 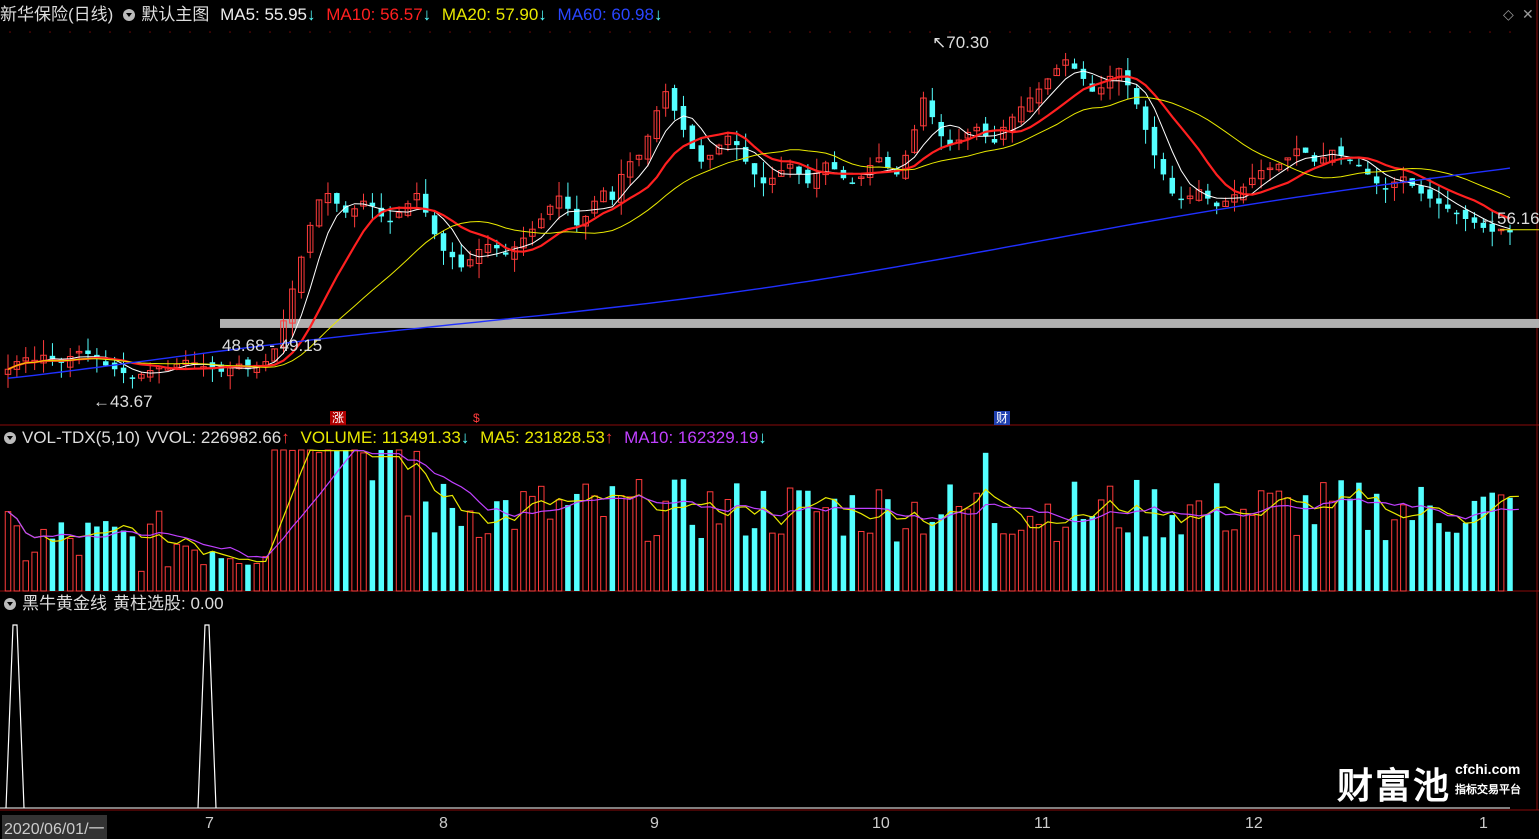 What do you see at coordinates (338, 418) in the screenshot?
I see `event-marker-limit-up: 涨` at bounding box center [338, 418].